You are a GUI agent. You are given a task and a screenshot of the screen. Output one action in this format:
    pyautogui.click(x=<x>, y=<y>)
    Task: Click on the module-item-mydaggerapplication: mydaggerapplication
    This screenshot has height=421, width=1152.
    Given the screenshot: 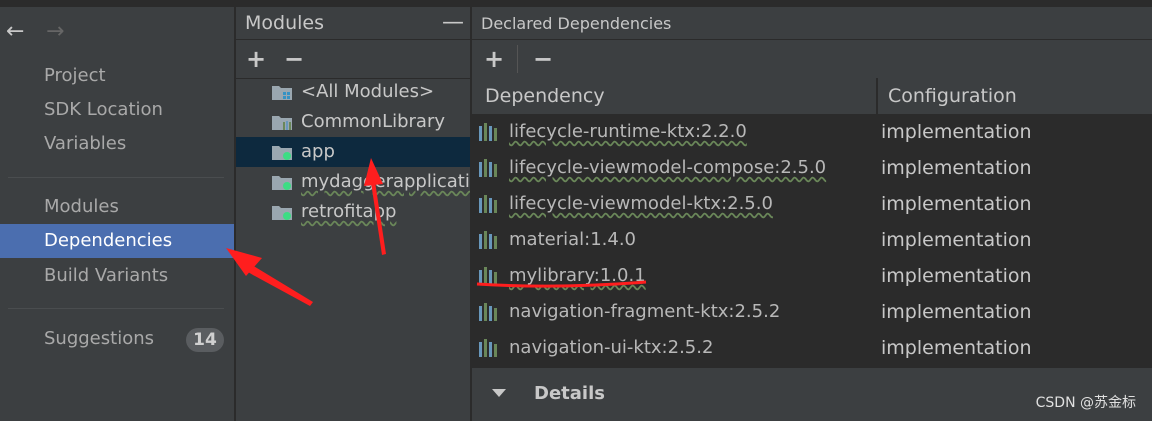 What is the action you would take?
    pyautogui.click(x=353, y=182)
    